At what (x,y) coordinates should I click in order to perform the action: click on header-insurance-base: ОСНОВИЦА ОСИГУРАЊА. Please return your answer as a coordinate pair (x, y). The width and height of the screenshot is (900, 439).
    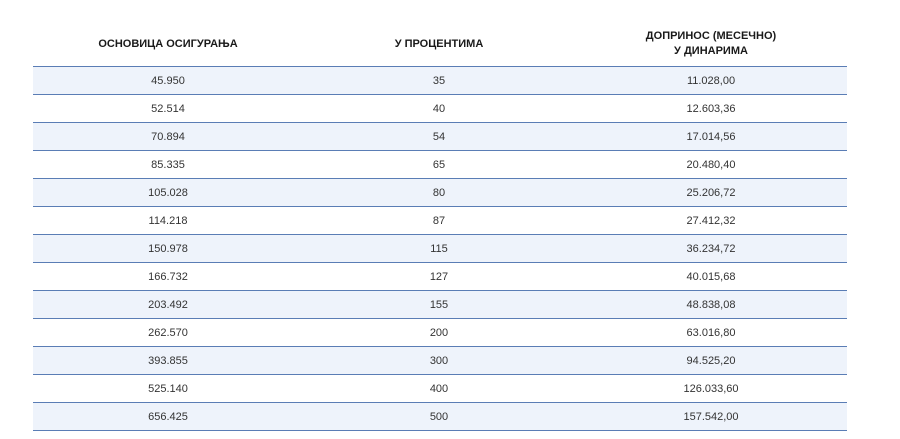
    Looking at the image, I should click on (168, 44).